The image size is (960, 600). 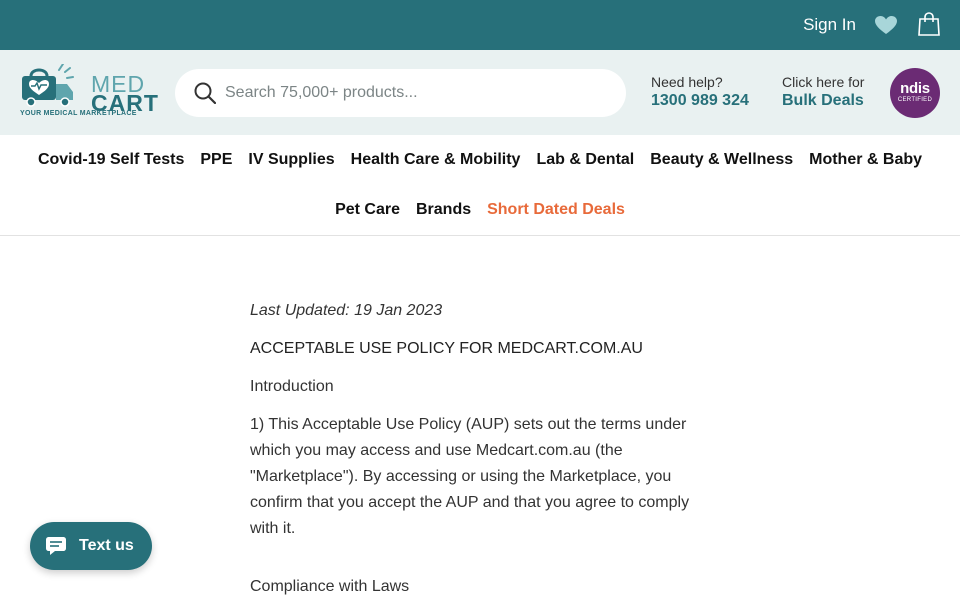 I want to click on nav-health-care-mobility: Health Care & Mobility, so click(x=436, y=160).